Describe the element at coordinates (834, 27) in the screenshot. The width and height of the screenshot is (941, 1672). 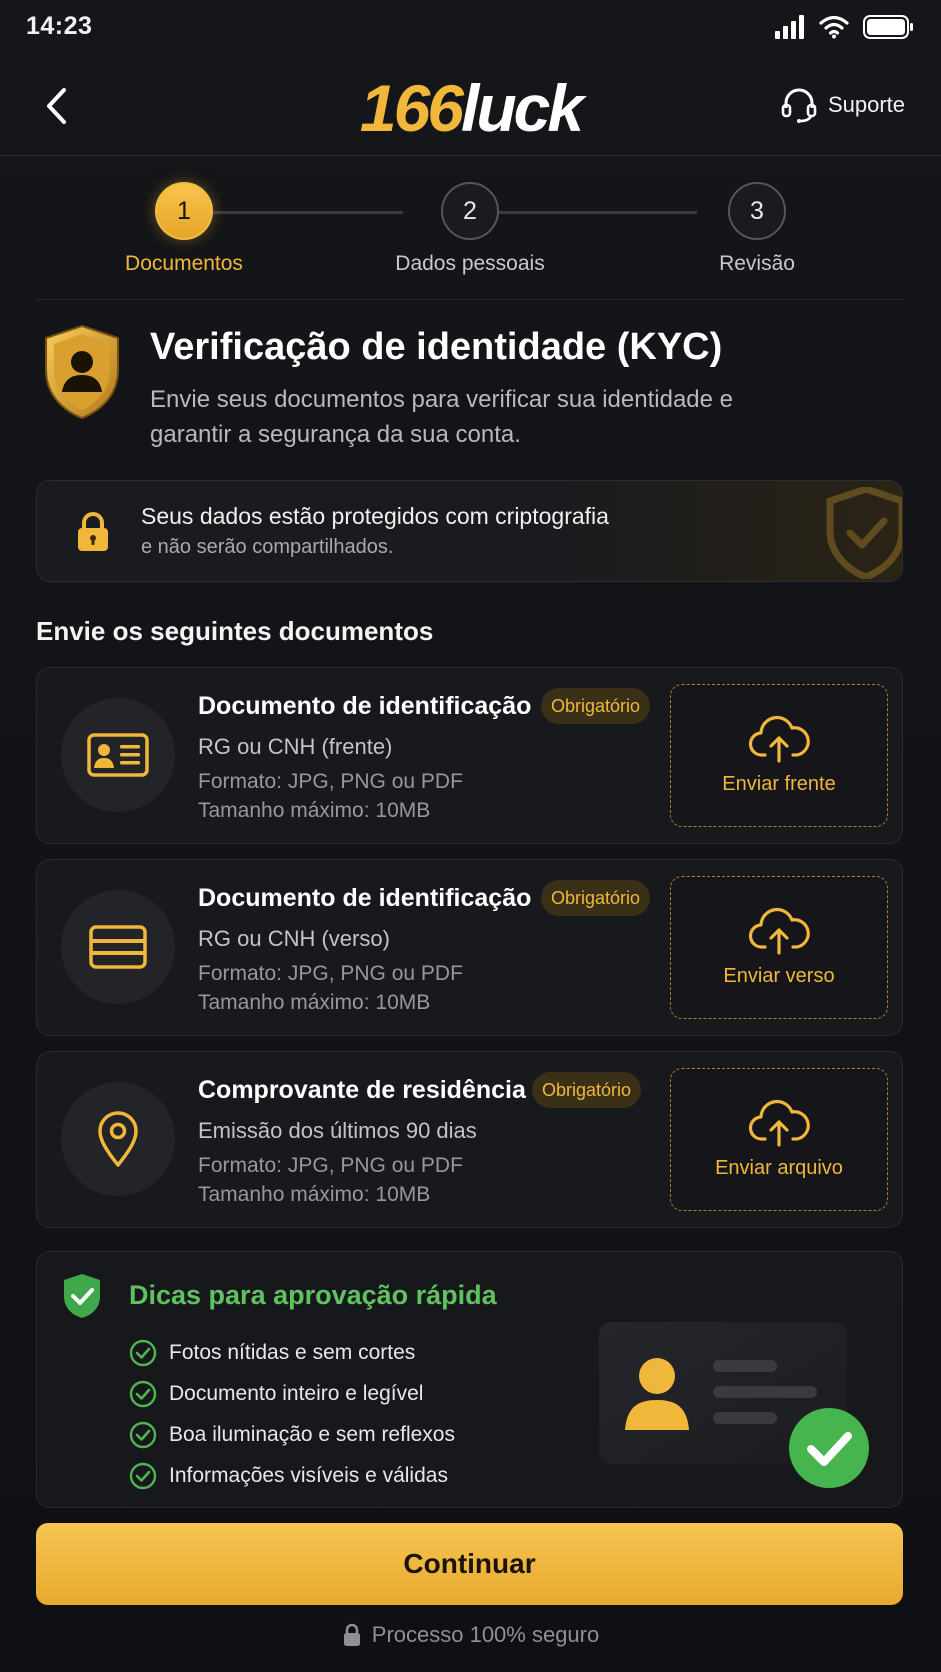
I see `wifi-icon` at that location.